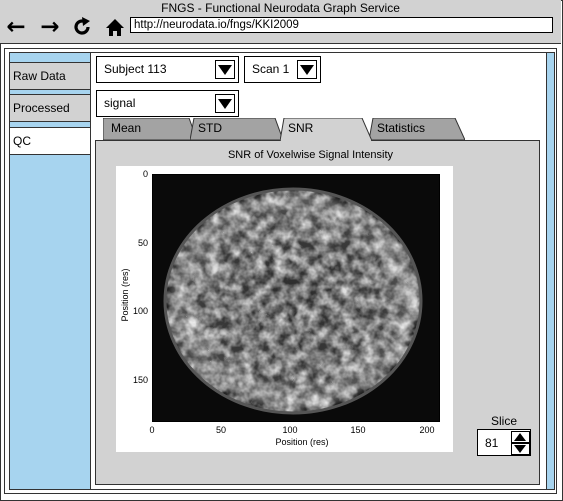 The image size is (563, 501). Describe the element at coordinates (341, 25) in the screenshot. I see `url-input: http://neurodata.io/fngs/KKI2009` at that location.